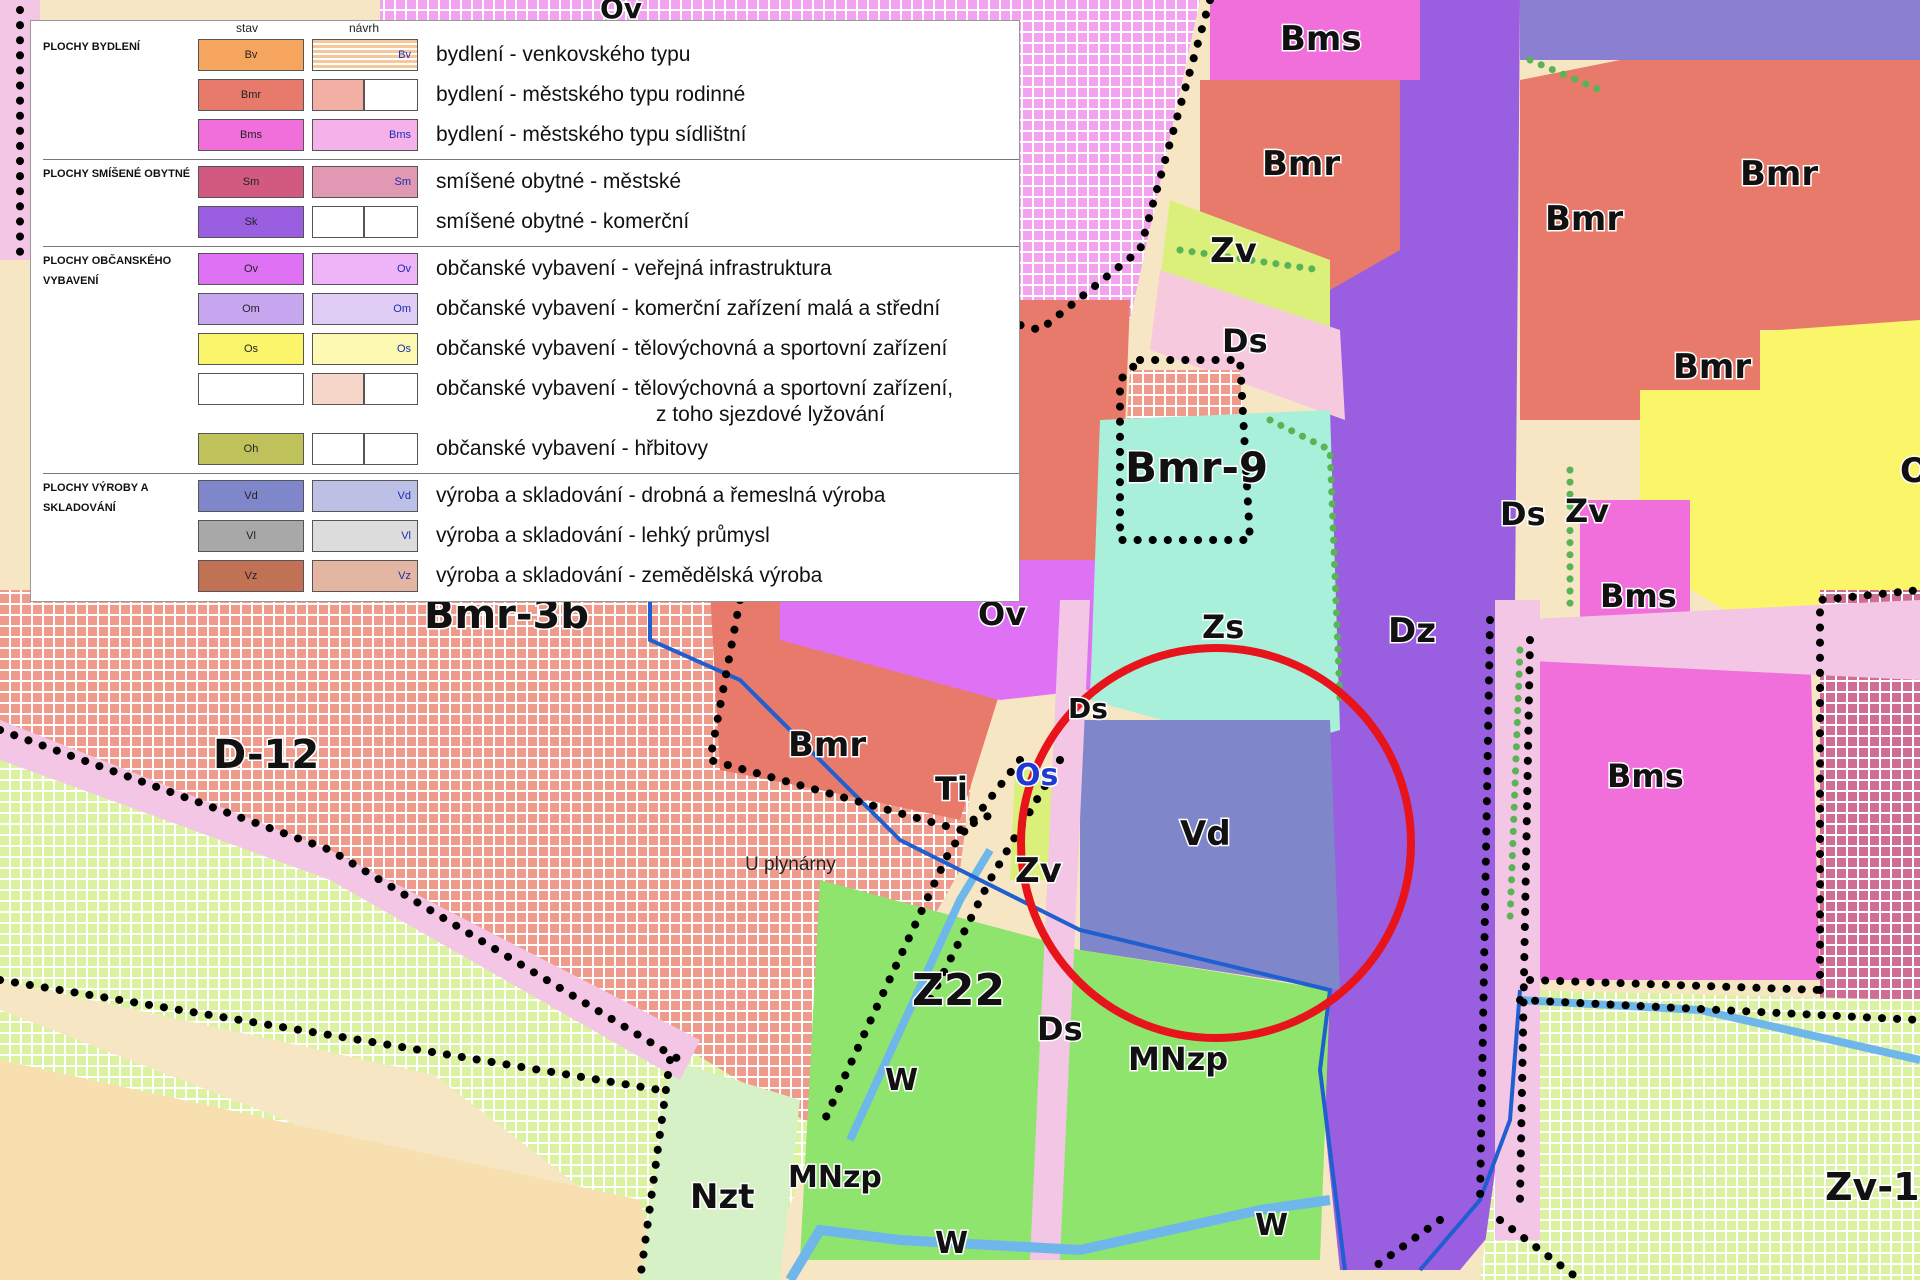 The width and height of the screenshot is (1920, 1280). I want to click on label-nzt: Nzt, so click(722, 1197).